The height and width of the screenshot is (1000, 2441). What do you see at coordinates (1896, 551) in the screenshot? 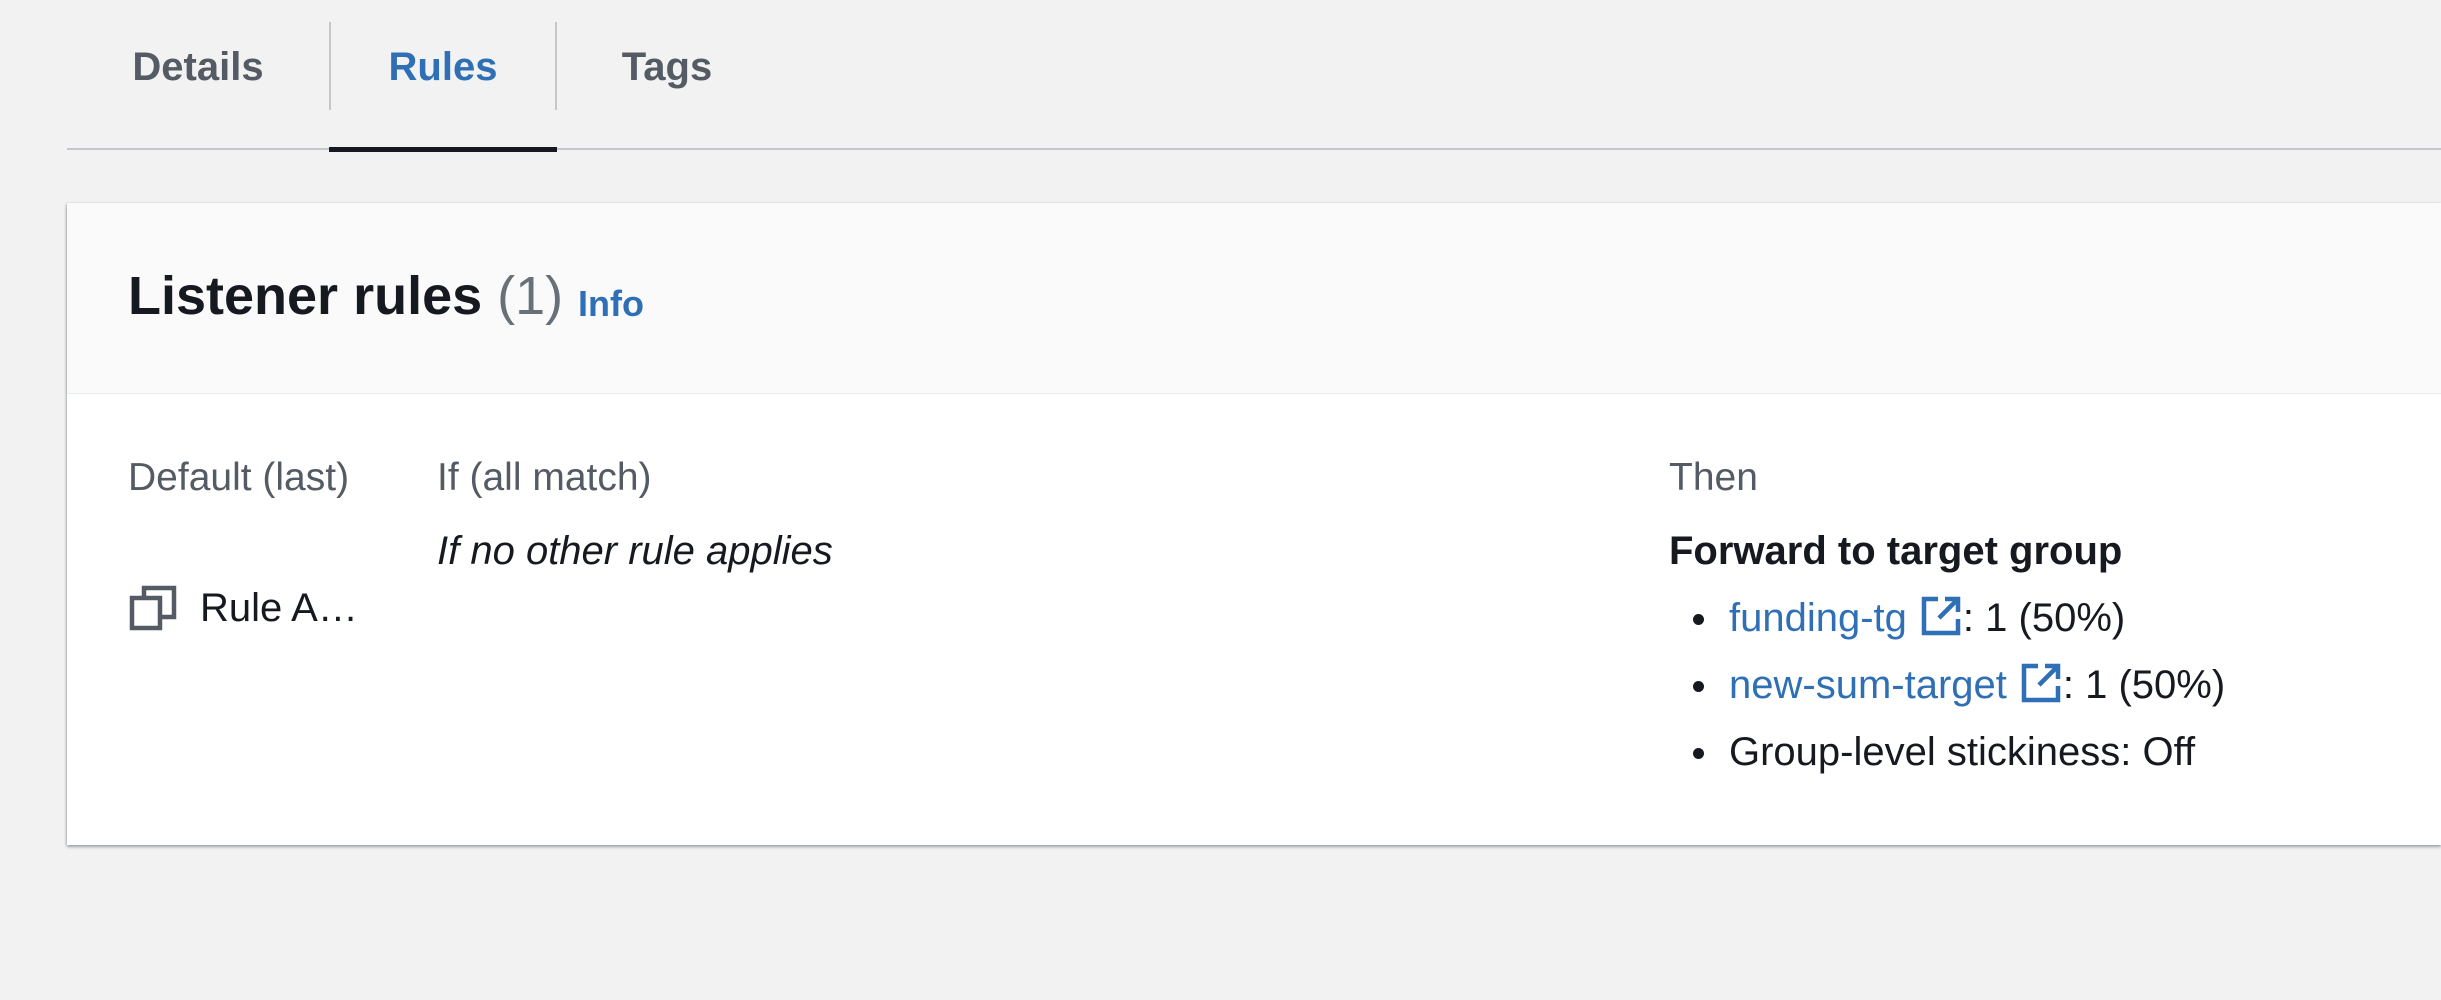
I see `action-title: Forward to target group` at bounding box center [1896, 551].